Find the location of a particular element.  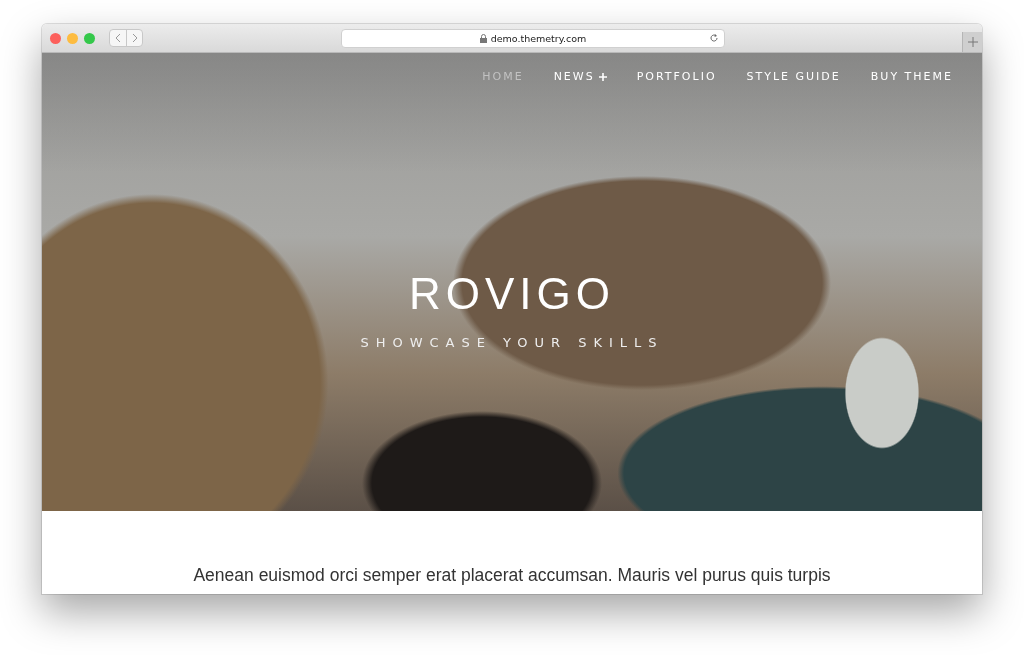

nav-link: HOME is located at coordinates (503, 76).